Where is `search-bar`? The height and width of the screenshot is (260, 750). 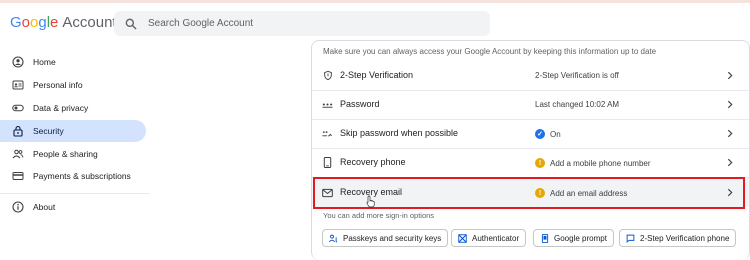 search-bar is located at coordinates (302, 23).